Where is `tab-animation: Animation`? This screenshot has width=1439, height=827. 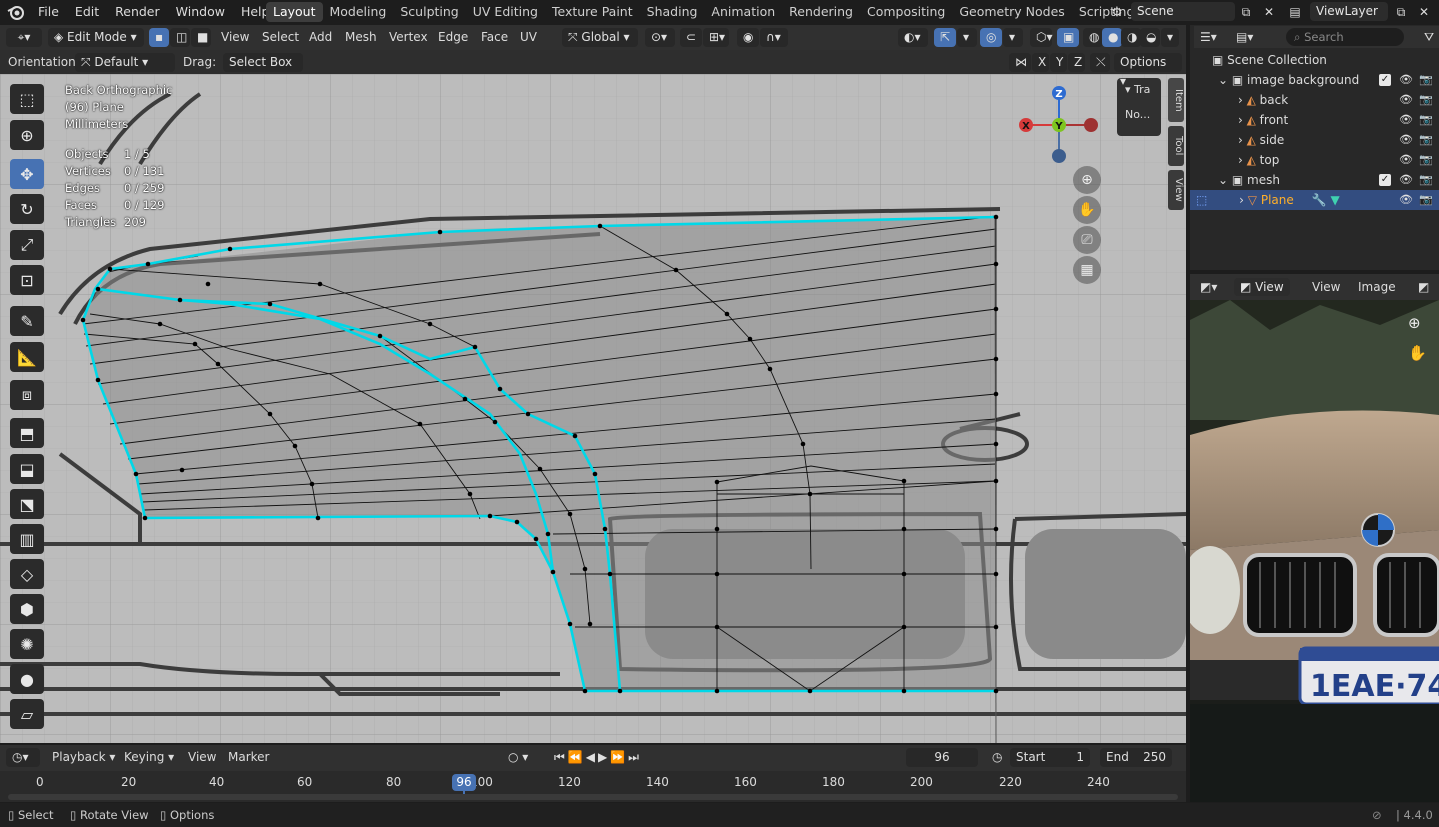 tab-animation: Animation is located at coordinates (743, 12).